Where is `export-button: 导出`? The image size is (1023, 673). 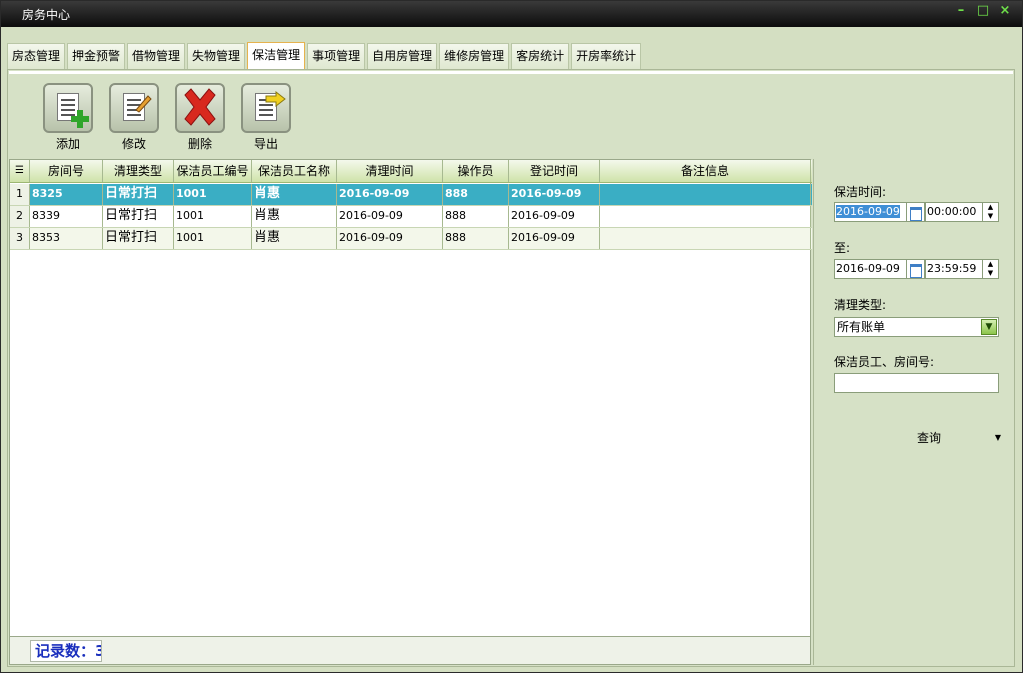 export-button: 导出 is located at coordinates (266, 117).